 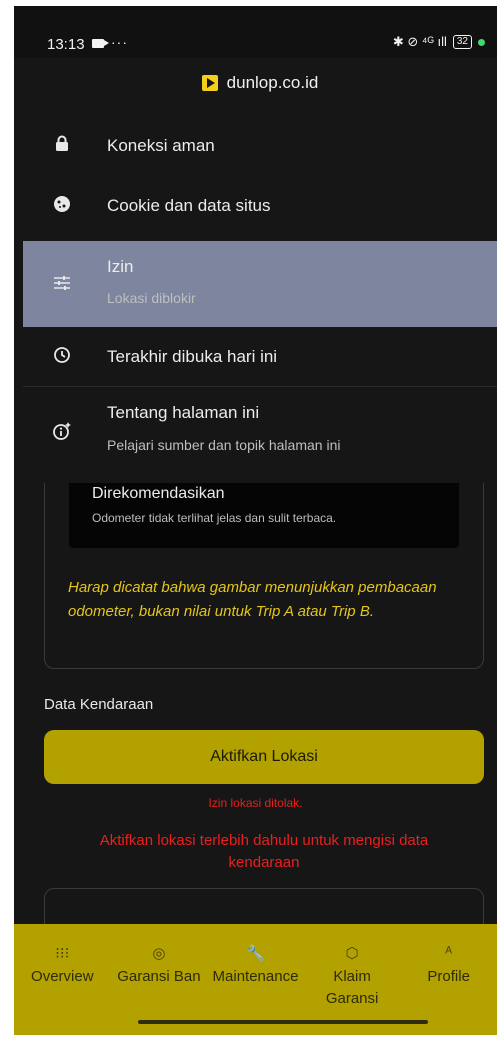 I want to click on check-circle-icon: ◎, so click(x=159, y=953).